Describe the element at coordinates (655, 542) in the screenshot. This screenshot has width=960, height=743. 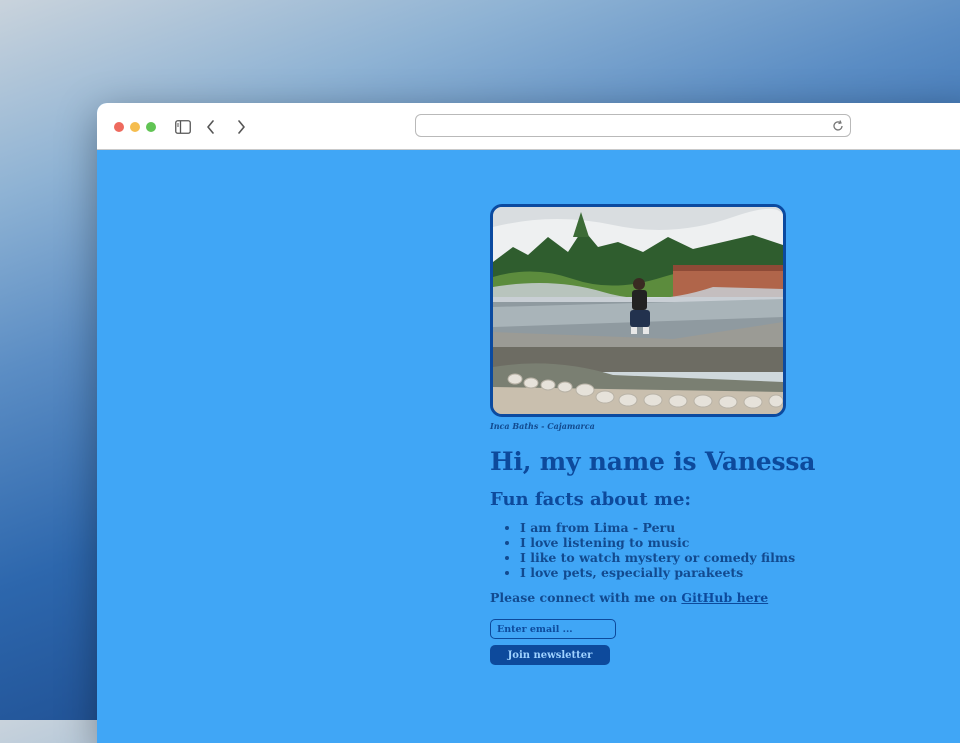
I see `list-item: I love listening to music` at that location.